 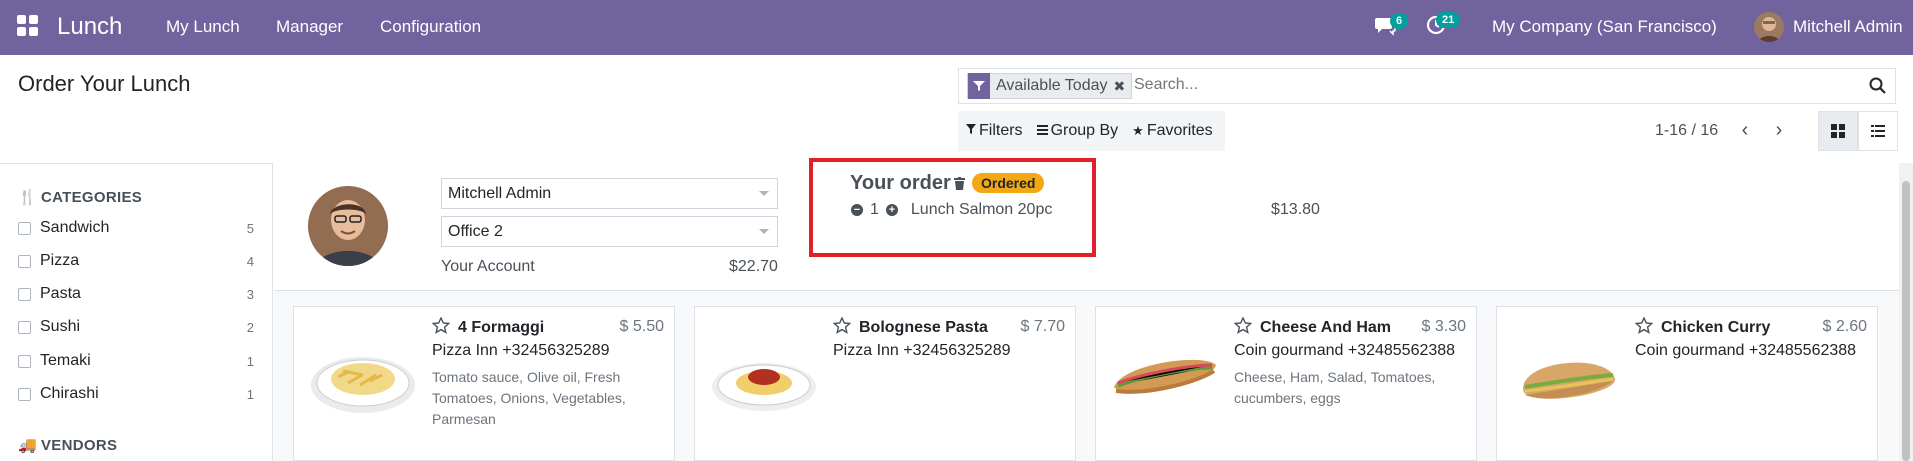 What do you see at coordinates (1838, 131) in the screenshot?
I see `kanban-view-button` at bounding box center [1838, 131].